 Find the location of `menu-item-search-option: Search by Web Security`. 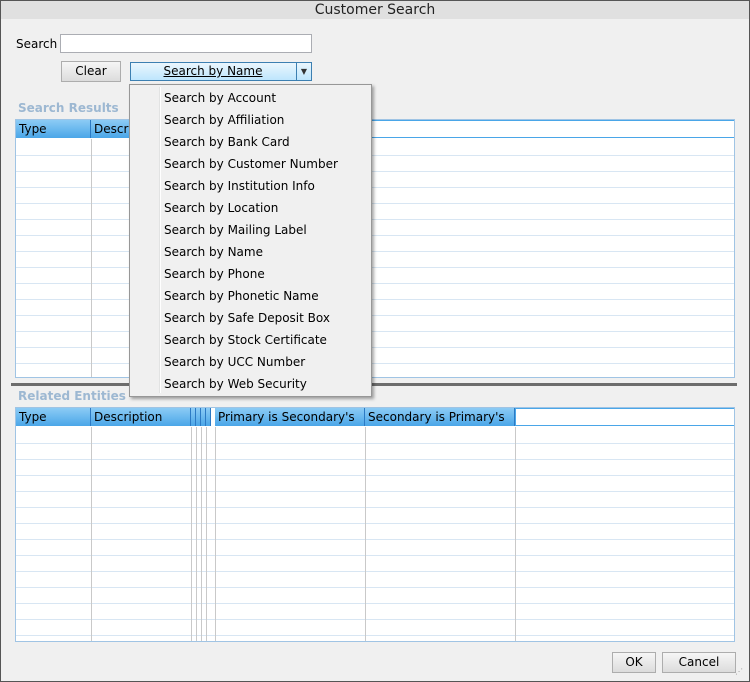

menu-item-search-option: Search by Web Security is located at coordinates (235, 384).